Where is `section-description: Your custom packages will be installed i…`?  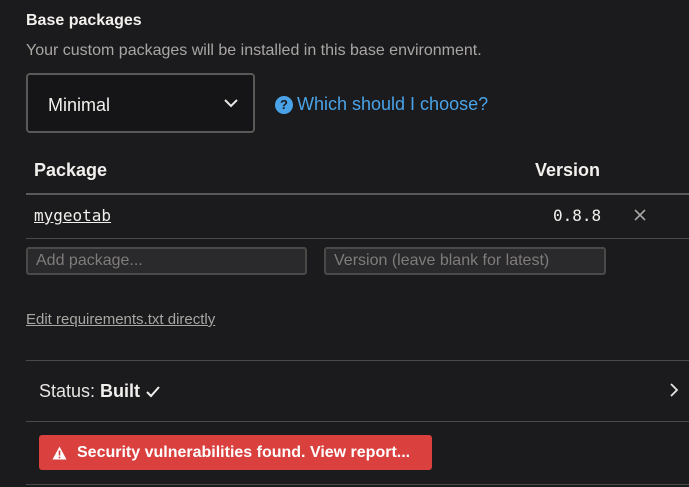 section-description: Your custom packages will be installed i… is located at coordinates (254, 50).